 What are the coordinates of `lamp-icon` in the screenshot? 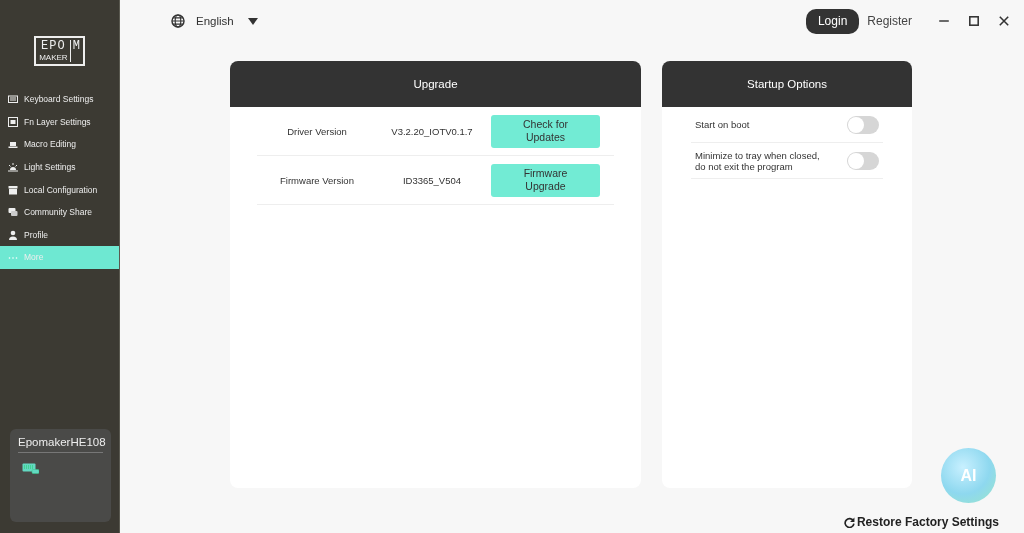 It's located at (13, 167).